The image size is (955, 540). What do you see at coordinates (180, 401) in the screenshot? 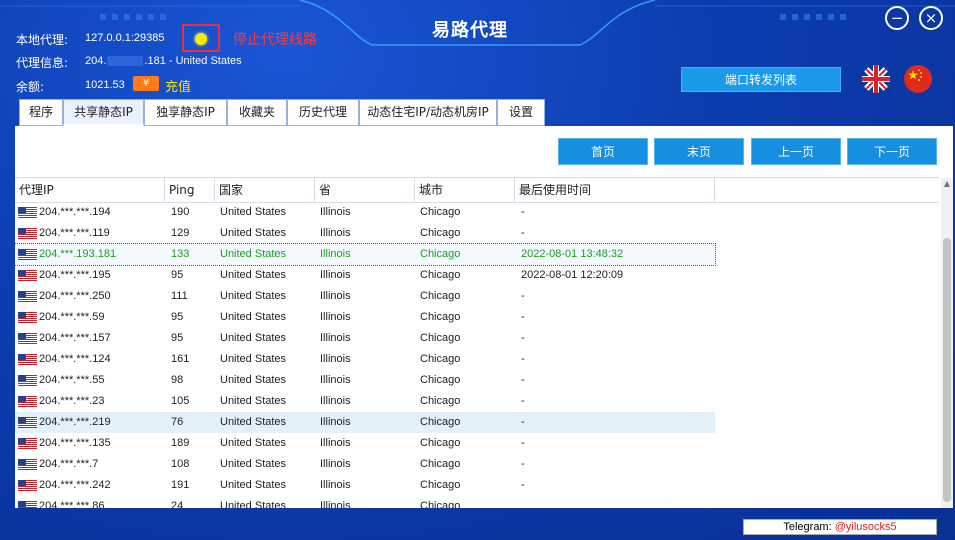
I see `cell-ping: 105` at bounding box center [180, 401].